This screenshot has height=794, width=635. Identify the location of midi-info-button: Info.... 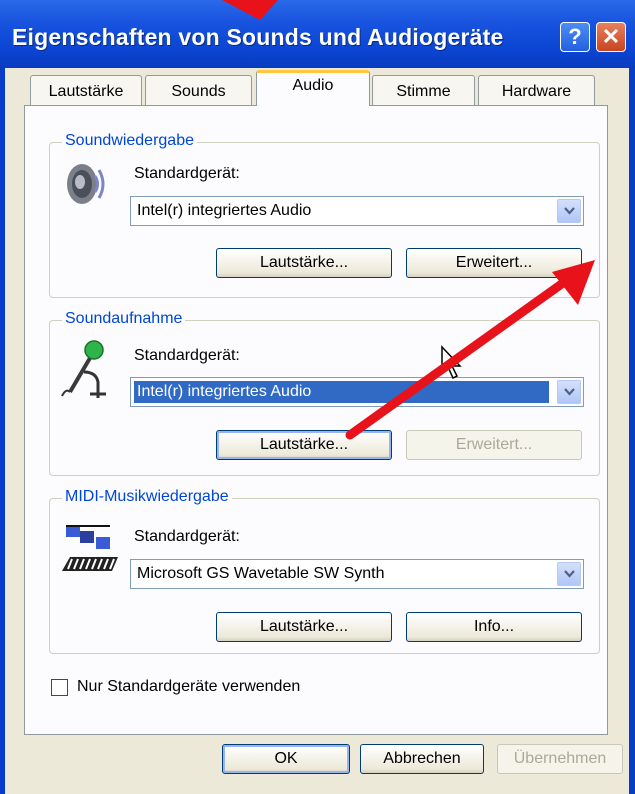
(494, 627).